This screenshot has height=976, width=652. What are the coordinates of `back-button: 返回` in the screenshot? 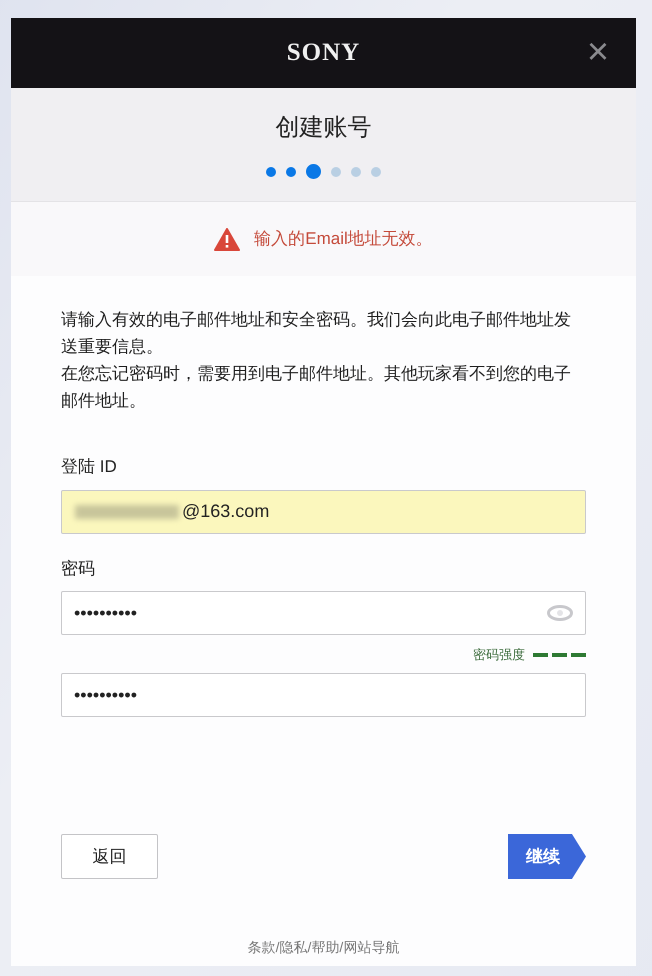 It's located at (109, 856).